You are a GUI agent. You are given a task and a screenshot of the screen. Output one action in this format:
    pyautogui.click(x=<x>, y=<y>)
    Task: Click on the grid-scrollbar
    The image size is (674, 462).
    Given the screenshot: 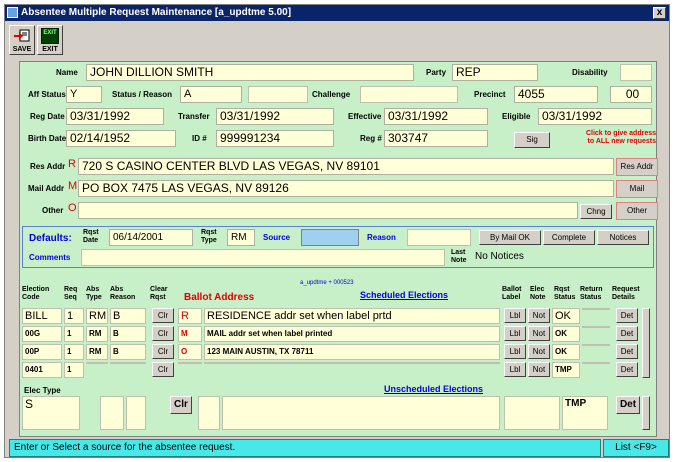 What is the action you would take?
    pyautogui.click(x=646, y=343)
    